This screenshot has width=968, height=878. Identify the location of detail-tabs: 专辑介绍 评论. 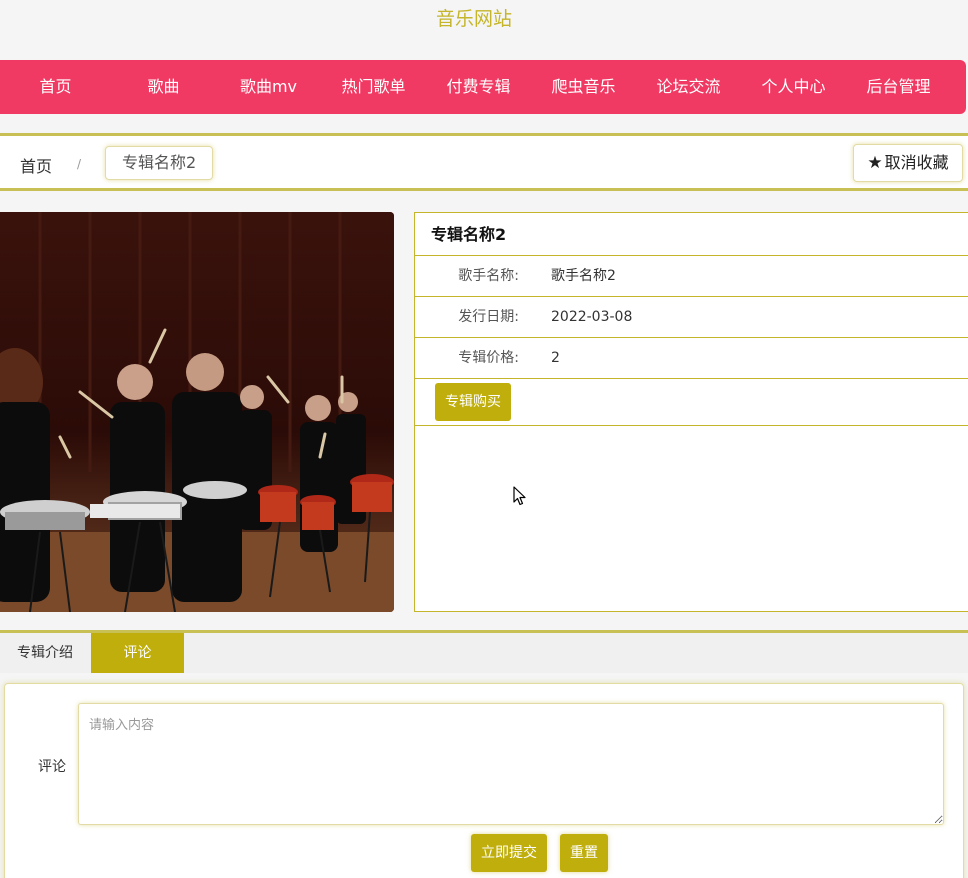
(484, 651).